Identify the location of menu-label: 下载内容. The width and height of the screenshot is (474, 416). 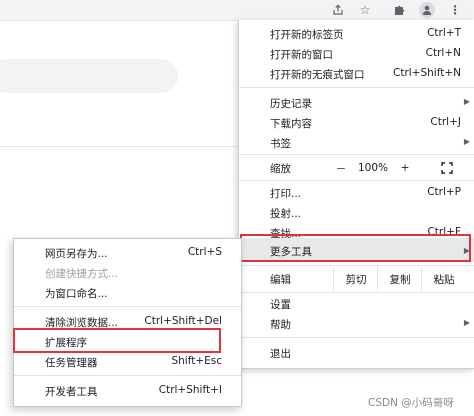
(291, 124).